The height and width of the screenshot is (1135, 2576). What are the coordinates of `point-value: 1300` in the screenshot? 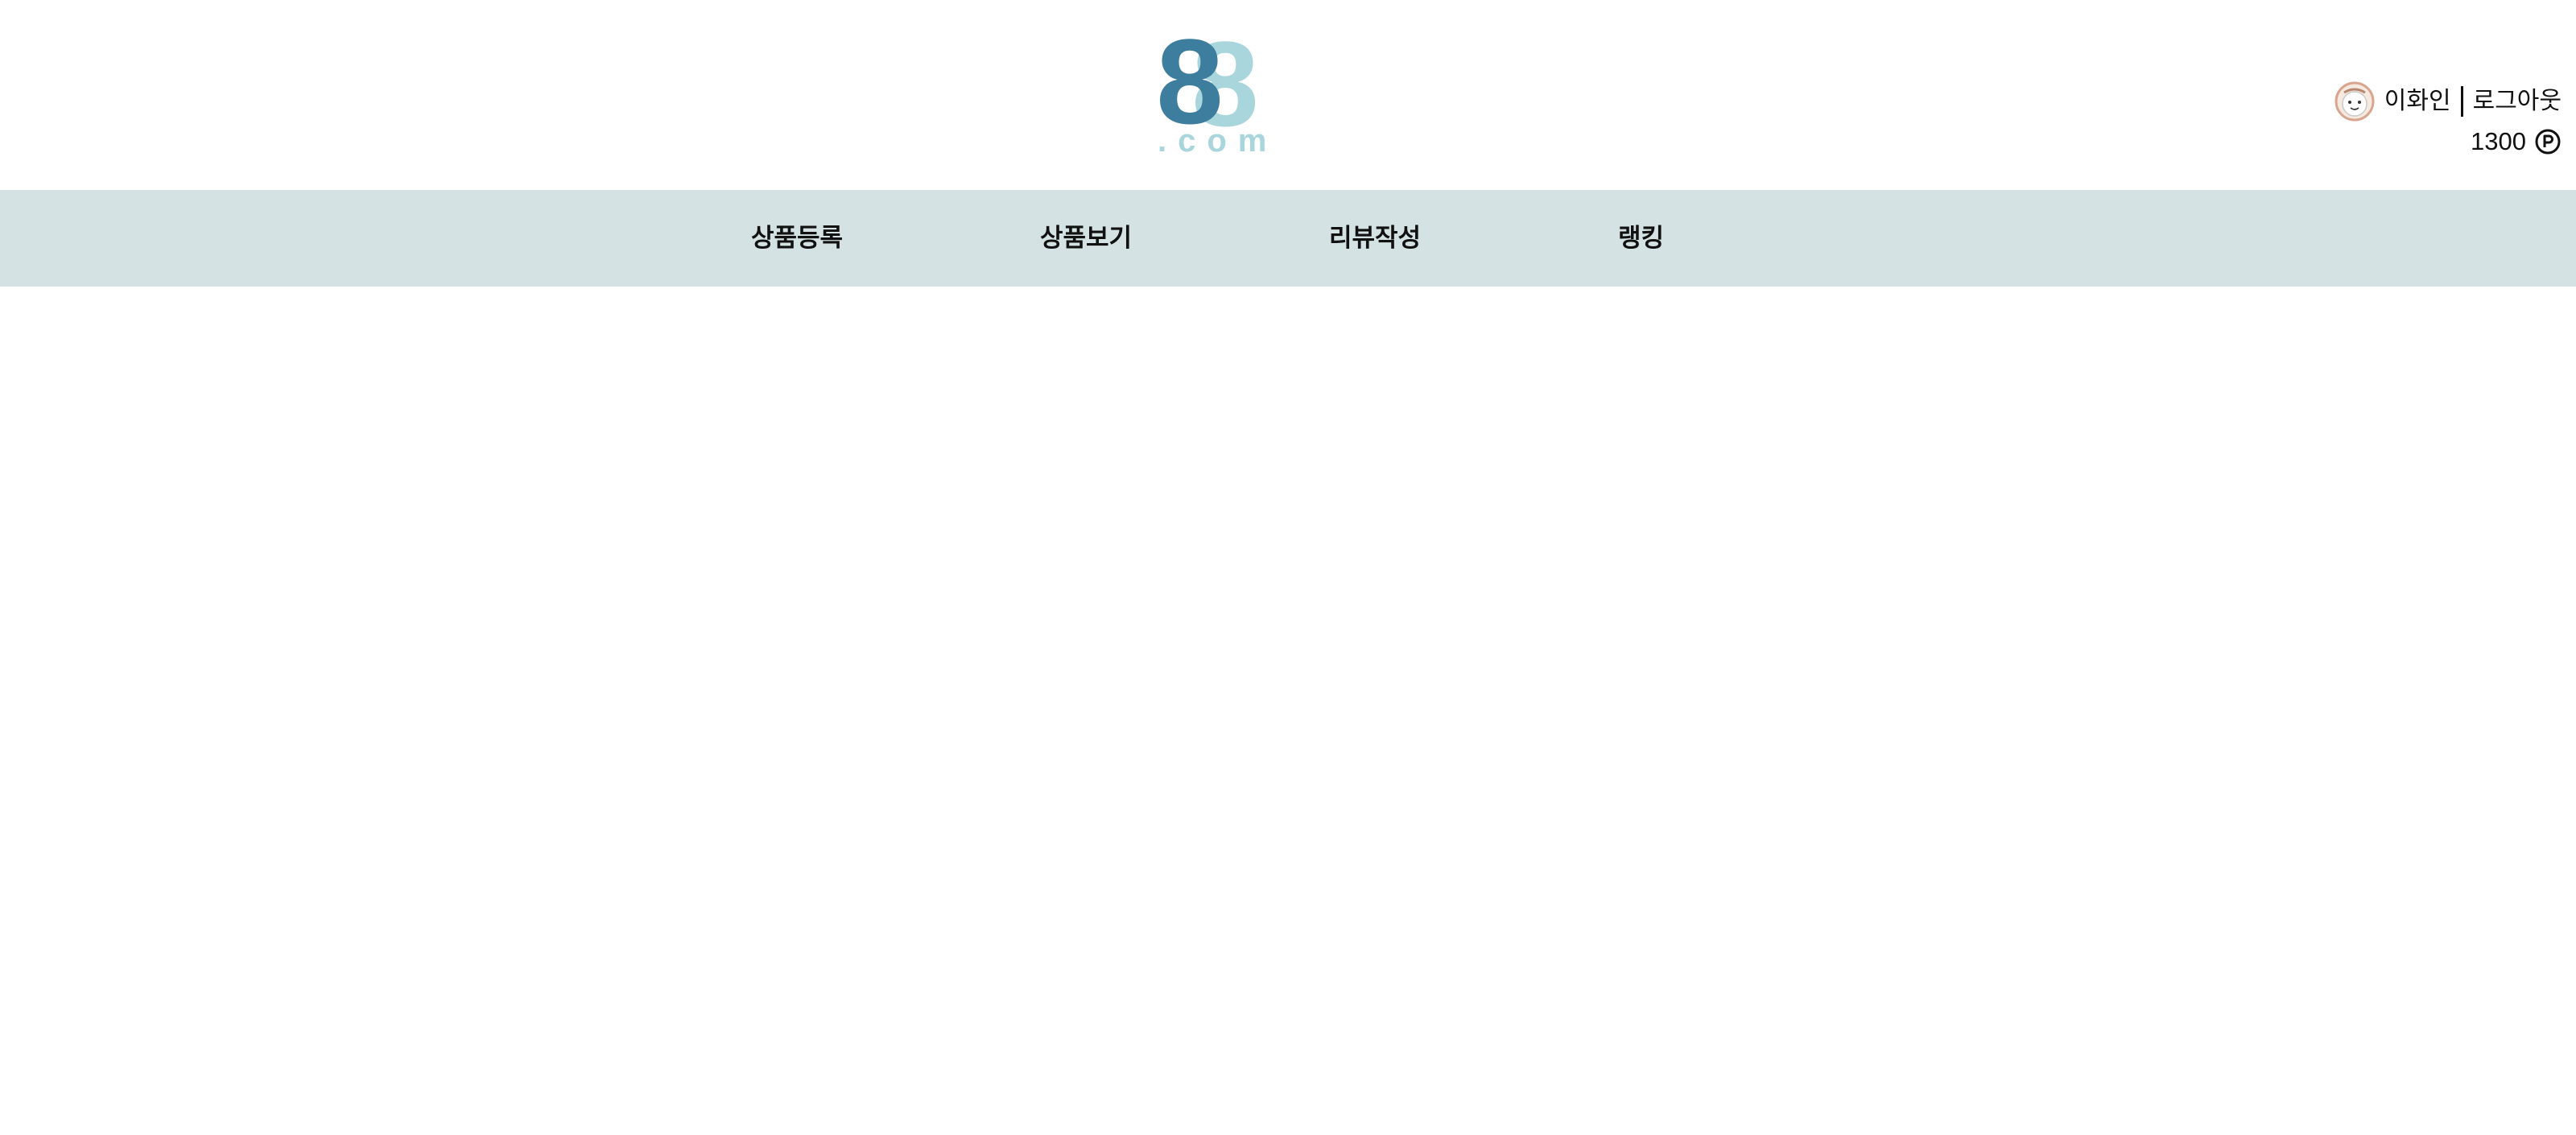 It's located at (2498, 141).